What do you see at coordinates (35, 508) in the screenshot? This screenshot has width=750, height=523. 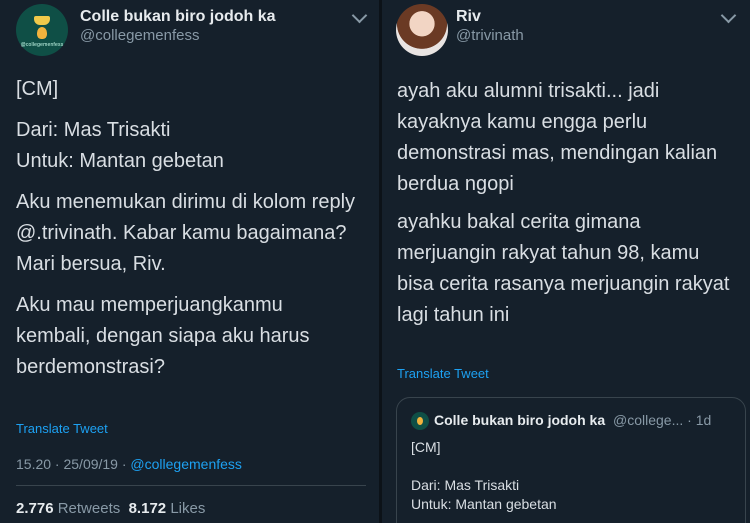 I see `retweets-count: 2.776` at bounding box center [35, 508].